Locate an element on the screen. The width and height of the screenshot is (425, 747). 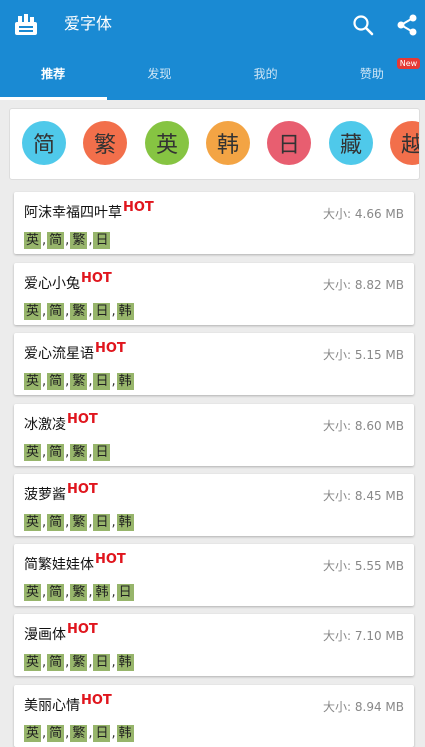
size-value: 5.55 MB is located at coordinates (379, 566).